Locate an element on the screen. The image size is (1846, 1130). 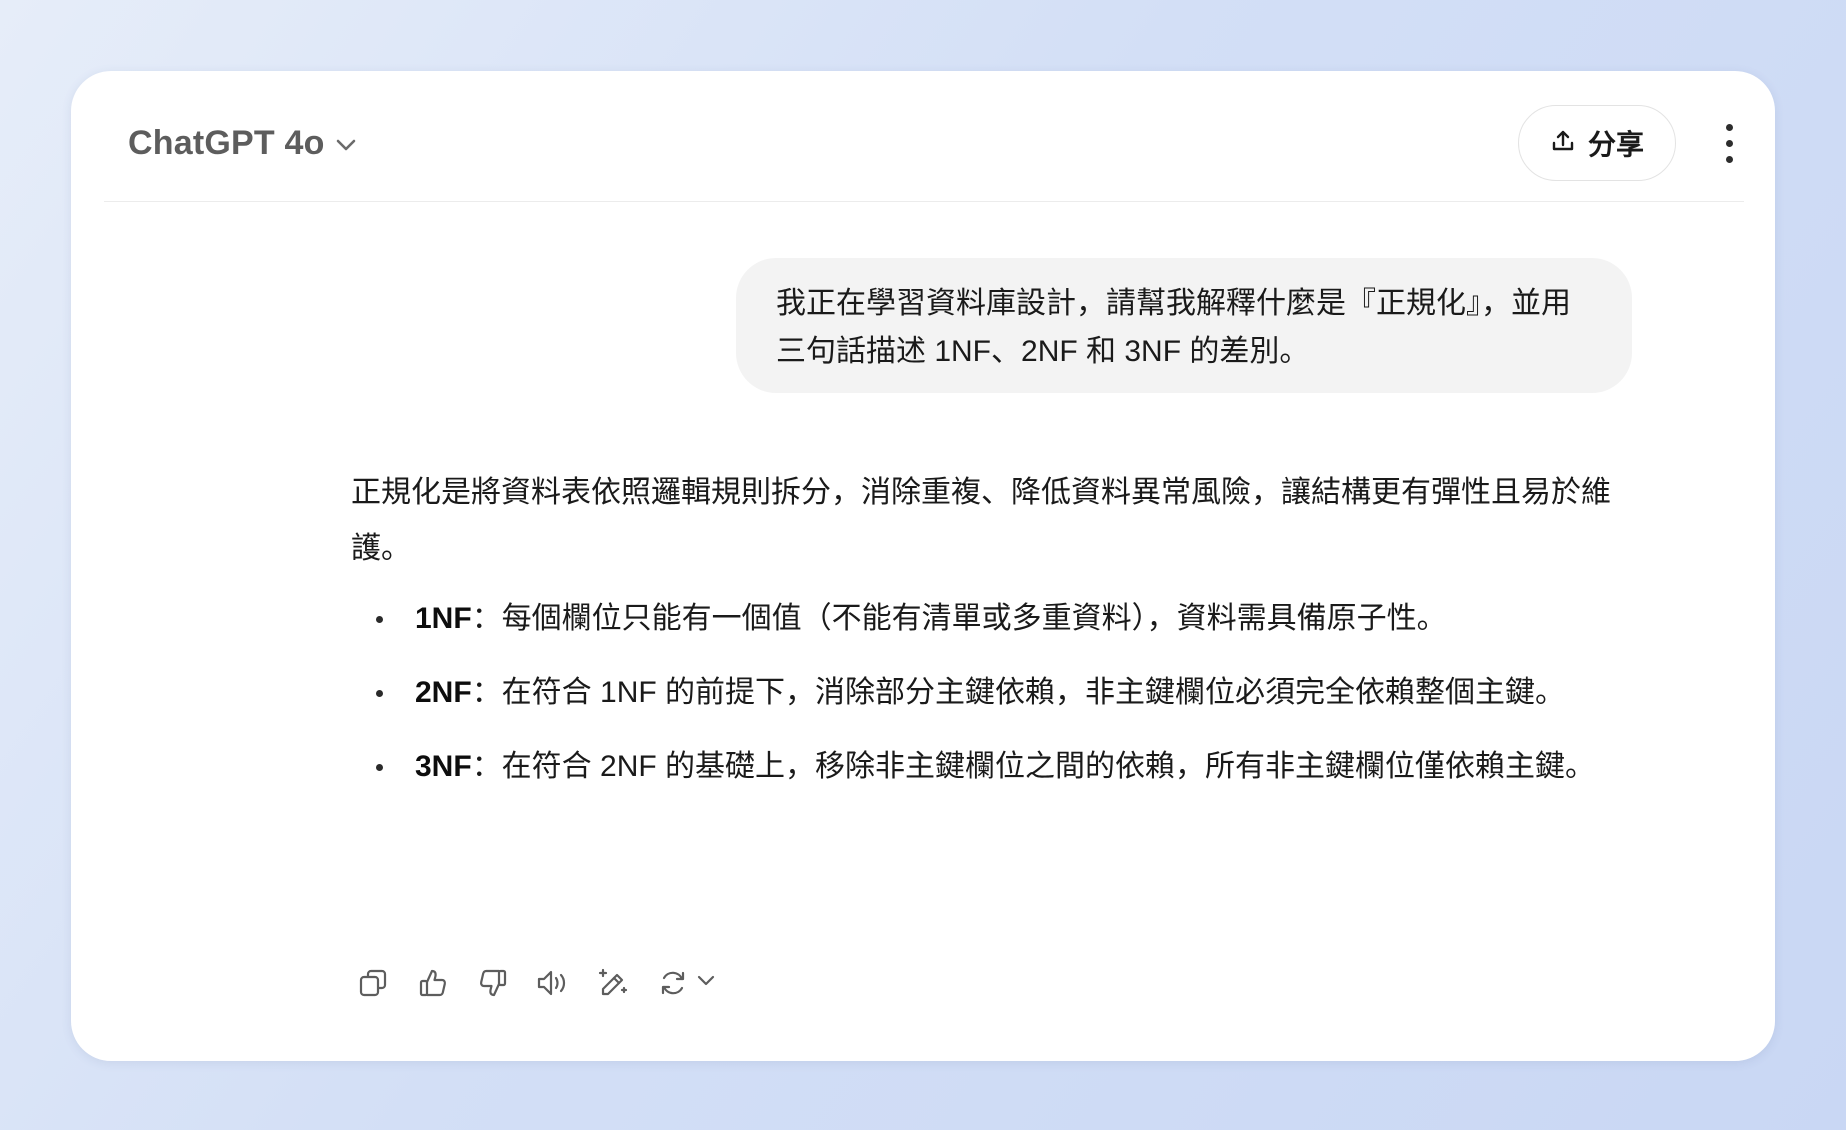
edit-button is located at coordinates (613, 983).